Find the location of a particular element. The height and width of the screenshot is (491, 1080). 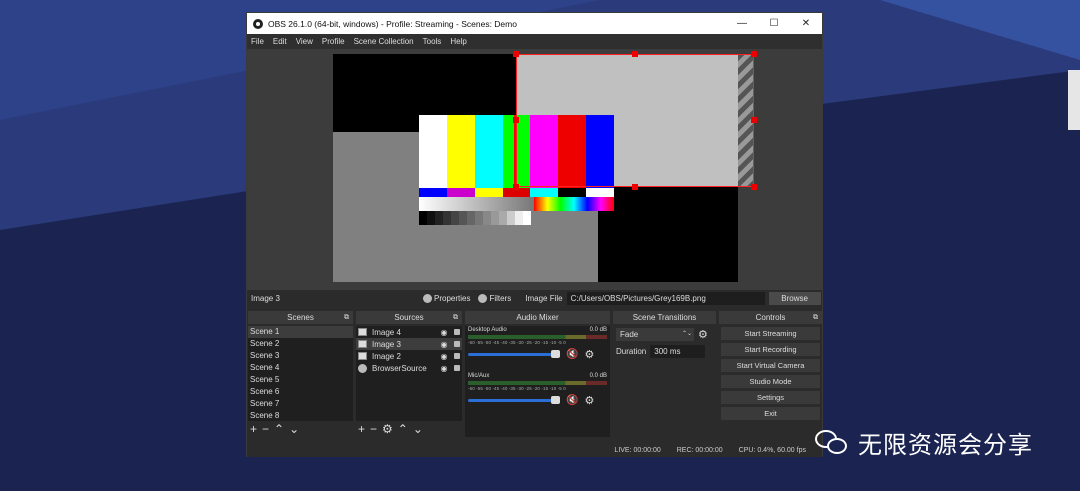

volume-meter is located at coordinates (537, 383).